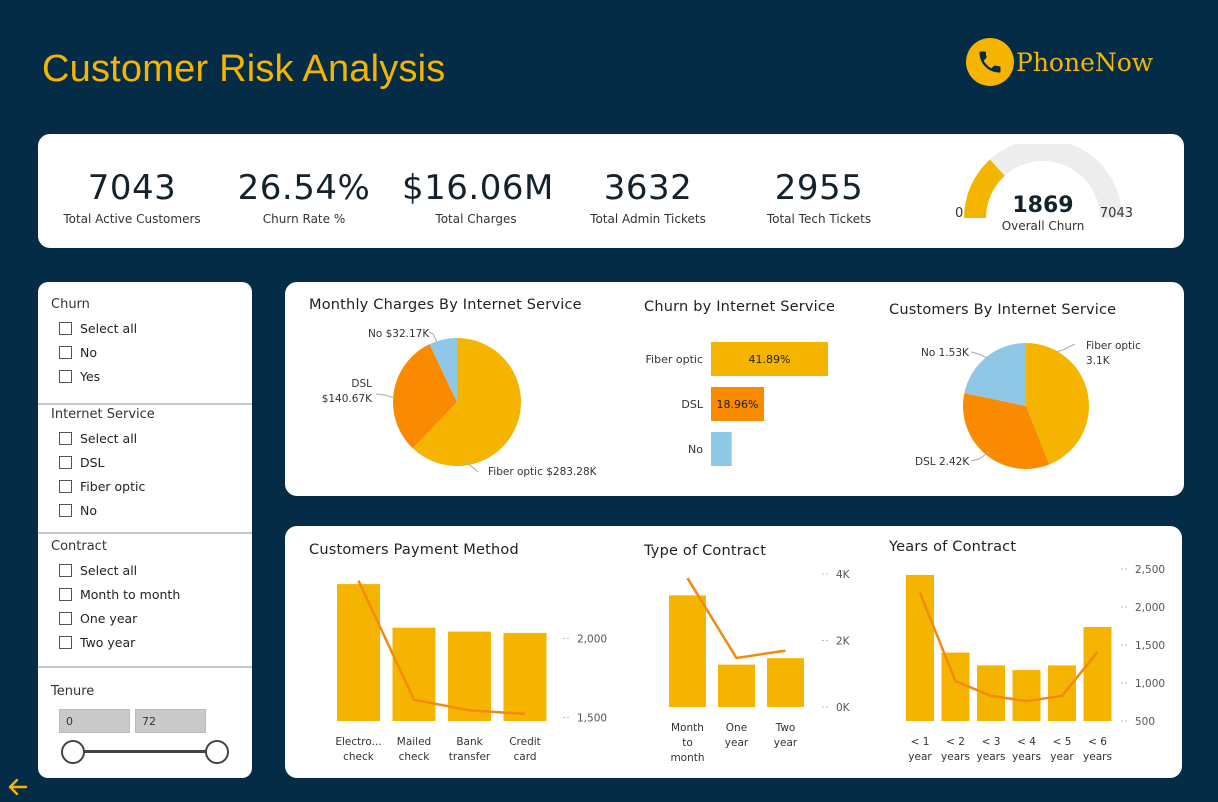 This screenshot has width=1218, height=802. I want to click on gauge-label: Overall Churn, so click(1043, 226).